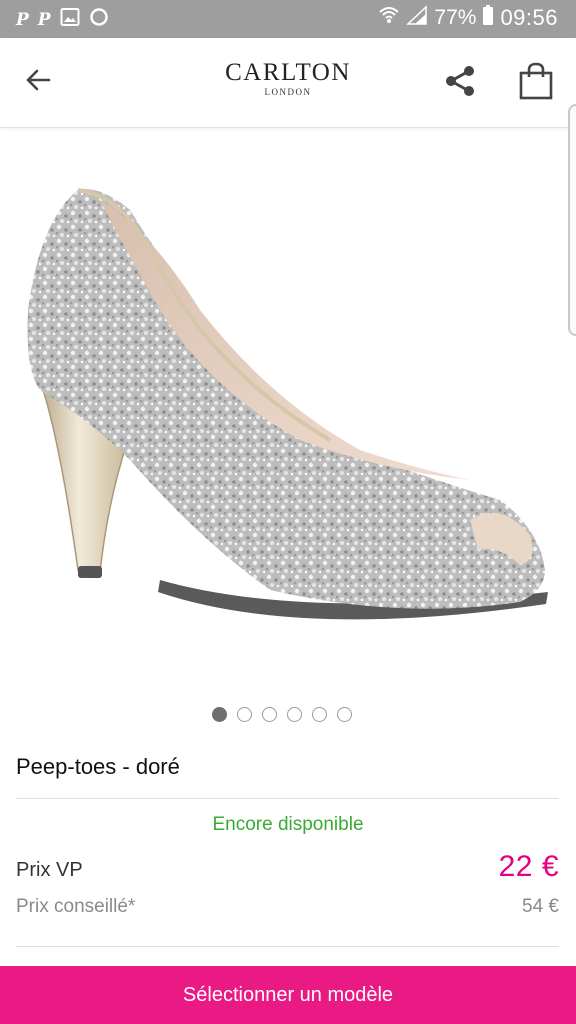 The width and height of the screenshot is (576, 1024). I want to click on share-button, so click(460, 83).